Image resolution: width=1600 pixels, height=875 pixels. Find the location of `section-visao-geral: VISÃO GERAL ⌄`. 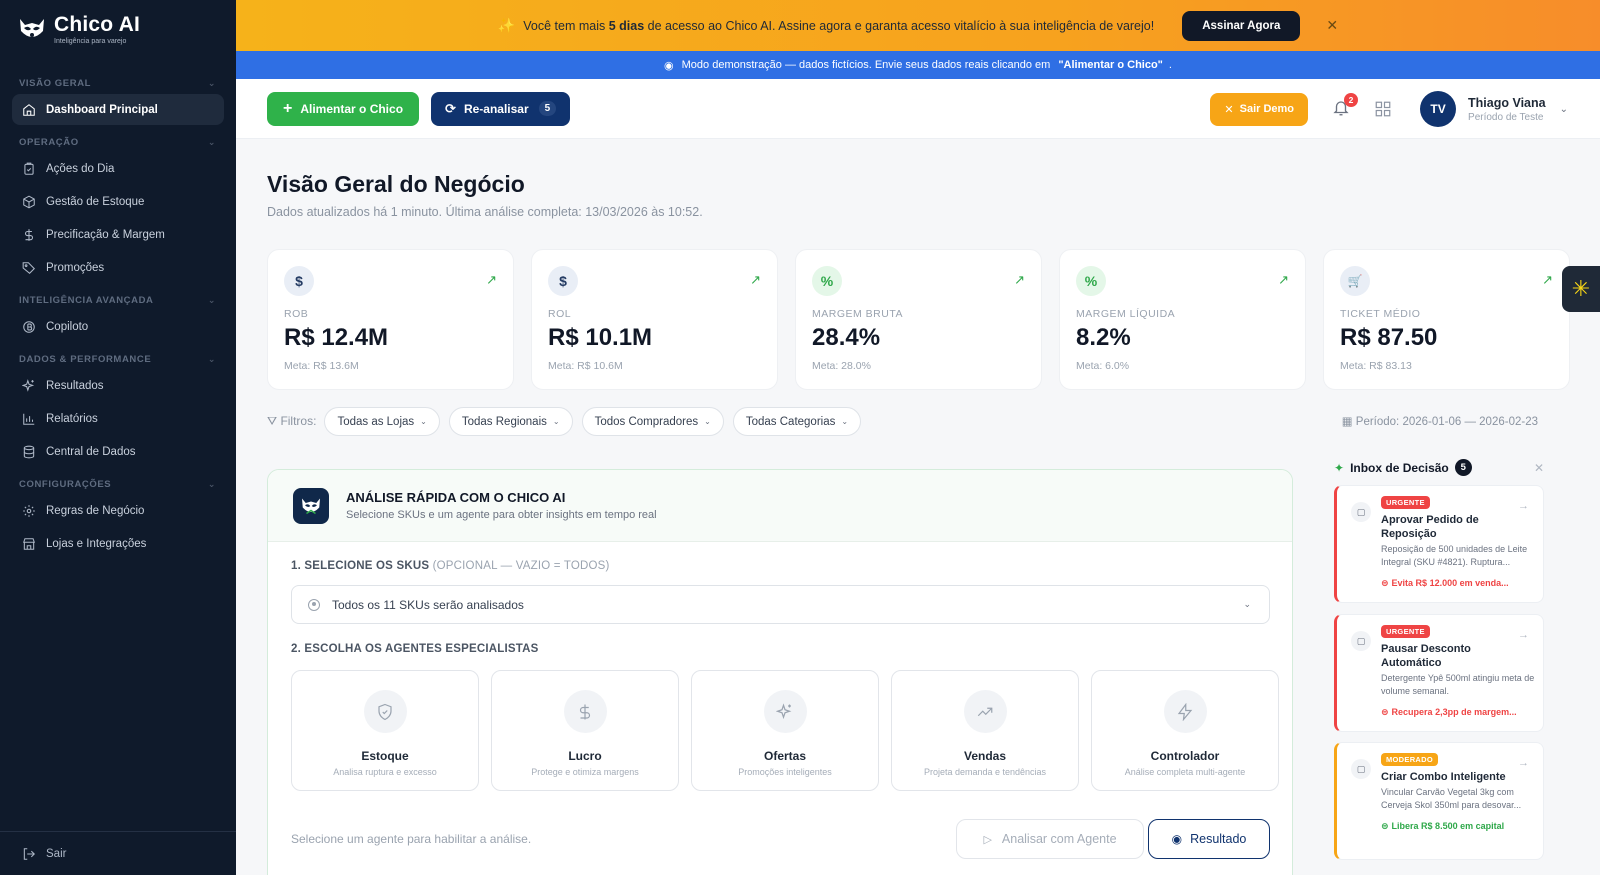

section-visao-geral: VISÃO GERAL ⌄ is located at coordinates (118, 83).